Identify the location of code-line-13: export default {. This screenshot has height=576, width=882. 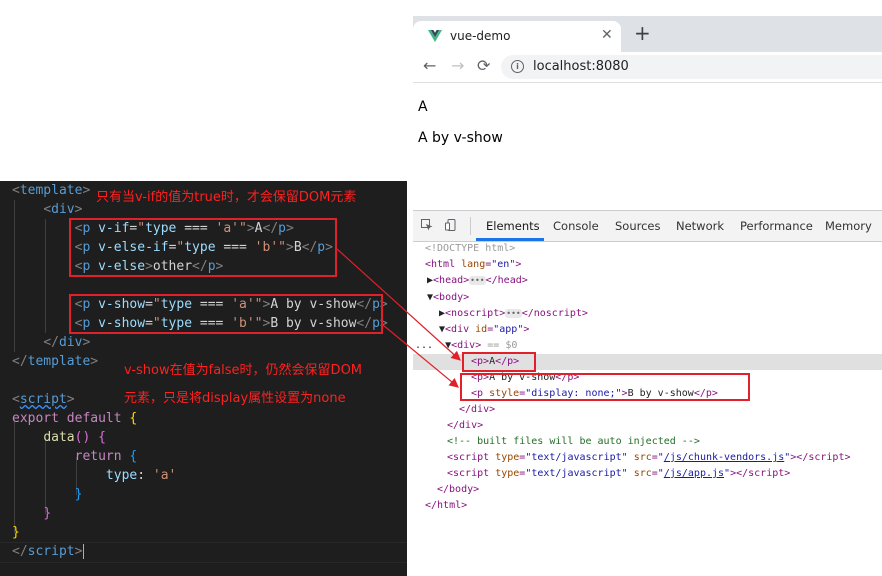
(75, 418).